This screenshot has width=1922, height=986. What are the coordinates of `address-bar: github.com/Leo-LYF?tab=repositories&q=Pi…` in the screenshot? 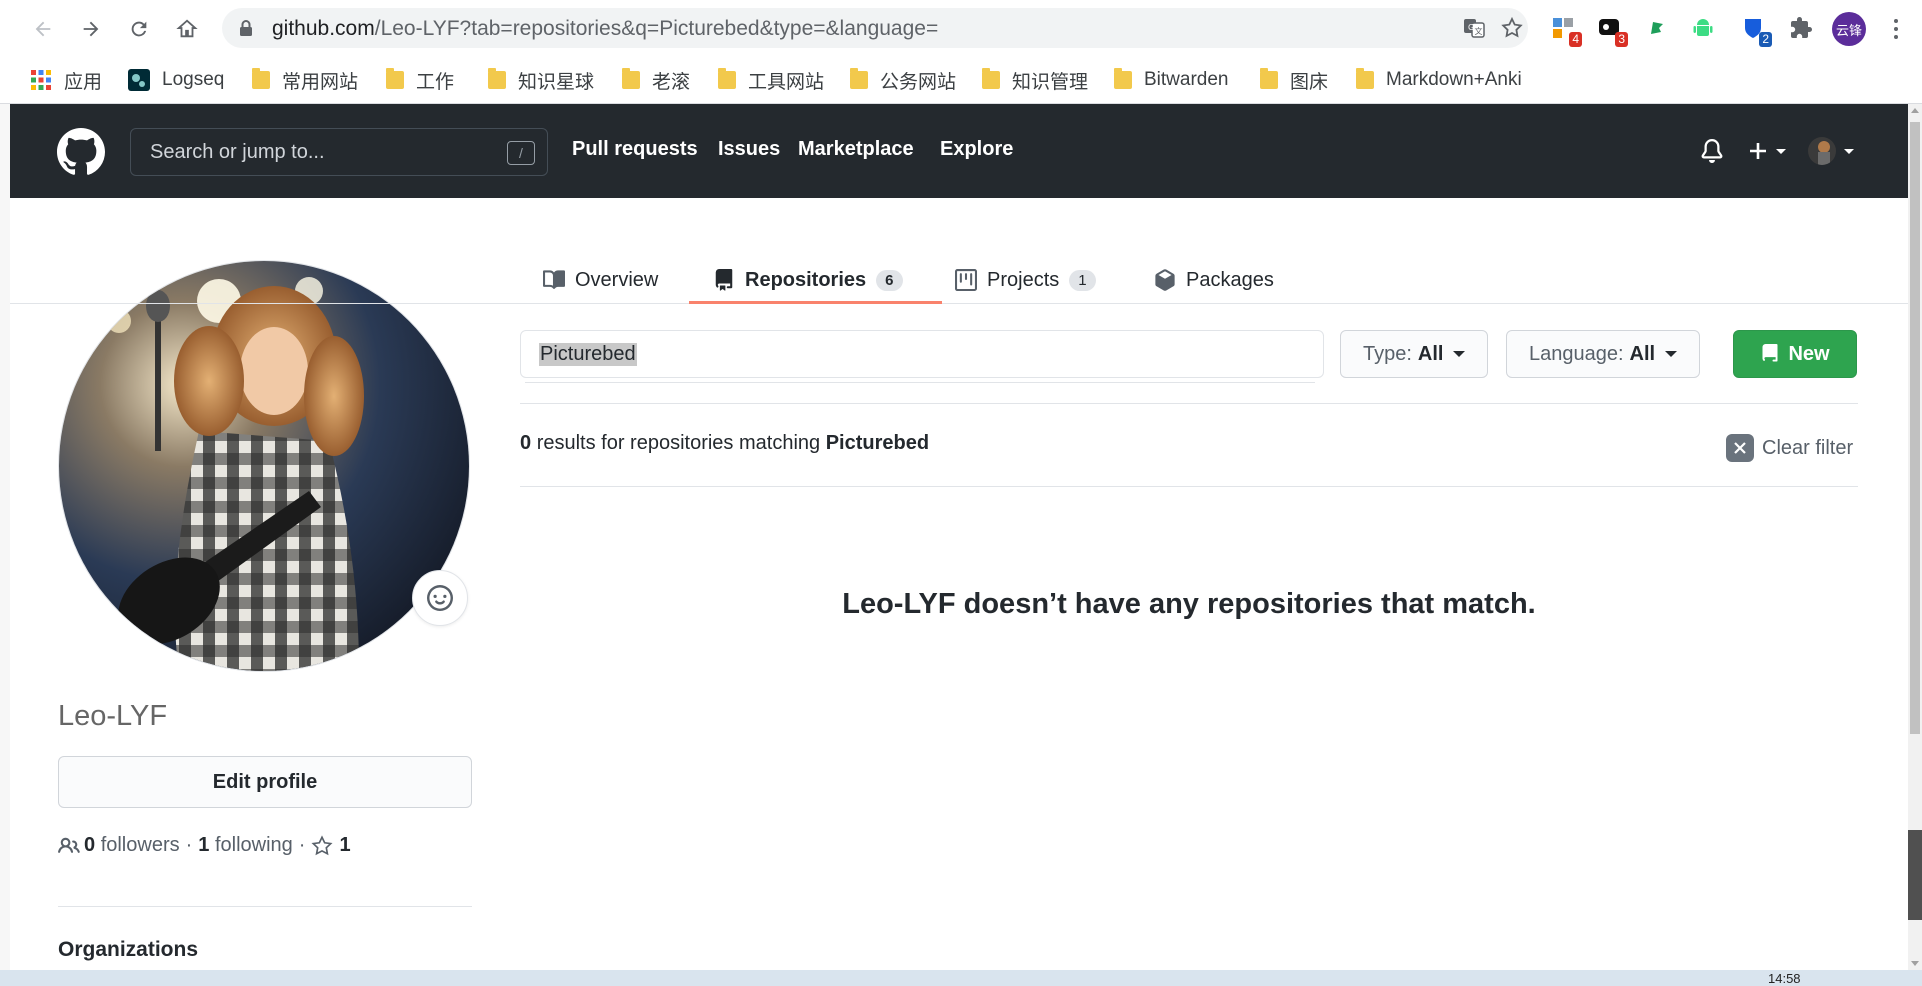 It's located at (875, 28).